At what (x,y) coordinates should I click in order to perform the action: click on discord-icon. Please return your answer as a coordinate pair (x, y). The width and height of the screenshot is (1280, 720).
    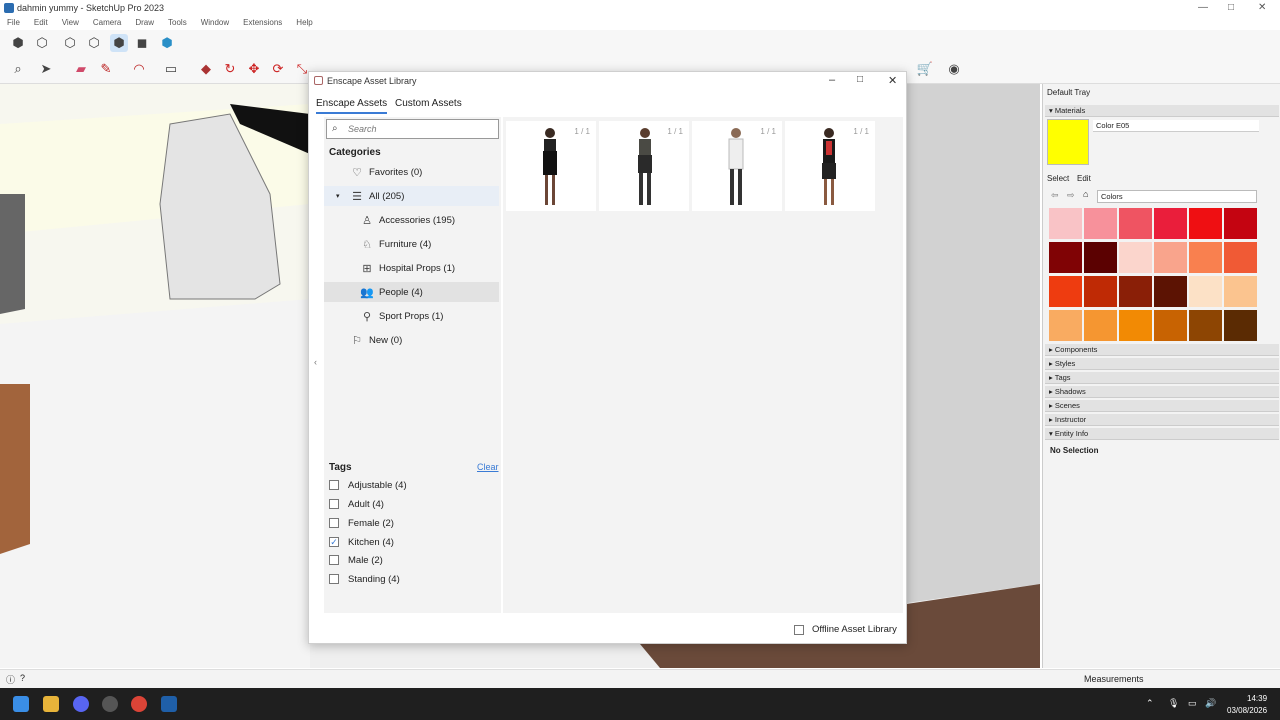
    Looking at the image, I should click on (81, 704).